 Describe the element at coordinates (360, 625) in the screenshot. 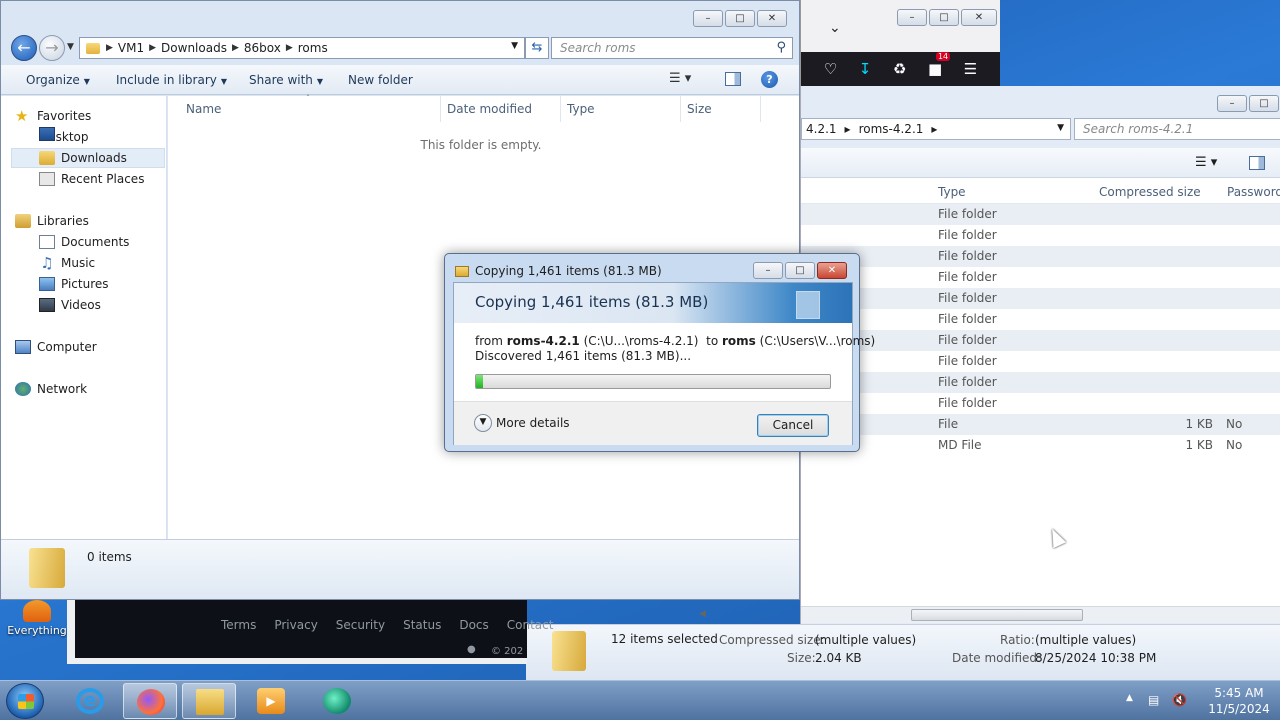

I see `footer-link: Security` at that location.